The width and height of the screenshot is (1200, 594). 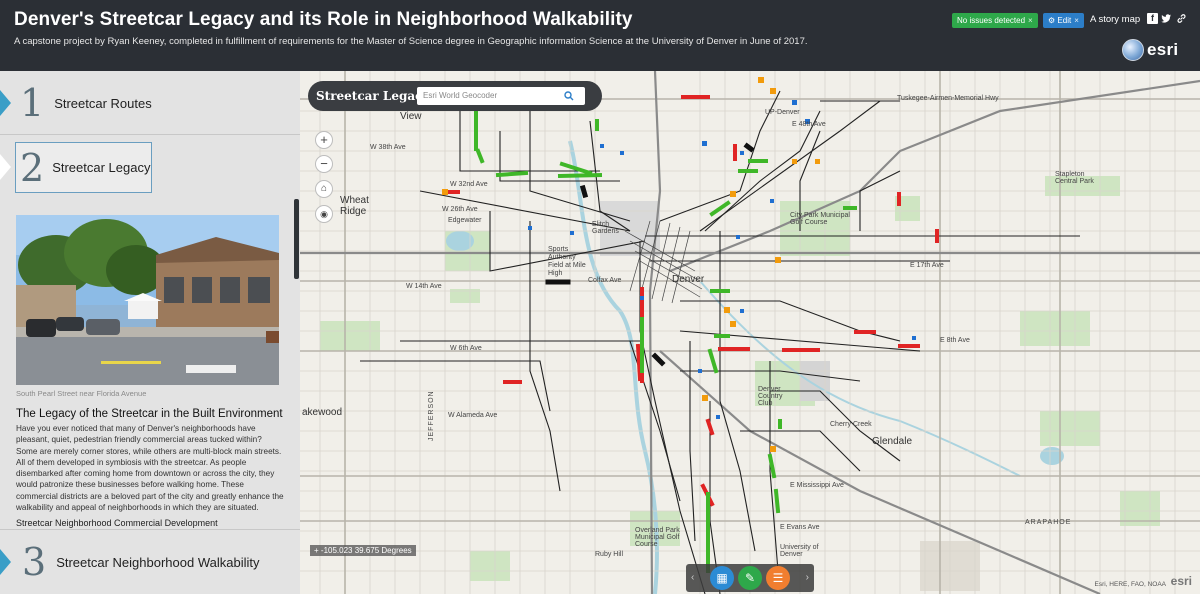 What do you see at coordinates (465, 220) in the screenshot?
I see `map-label-edgewater: Edgewater` at bounding box center [465, 220].